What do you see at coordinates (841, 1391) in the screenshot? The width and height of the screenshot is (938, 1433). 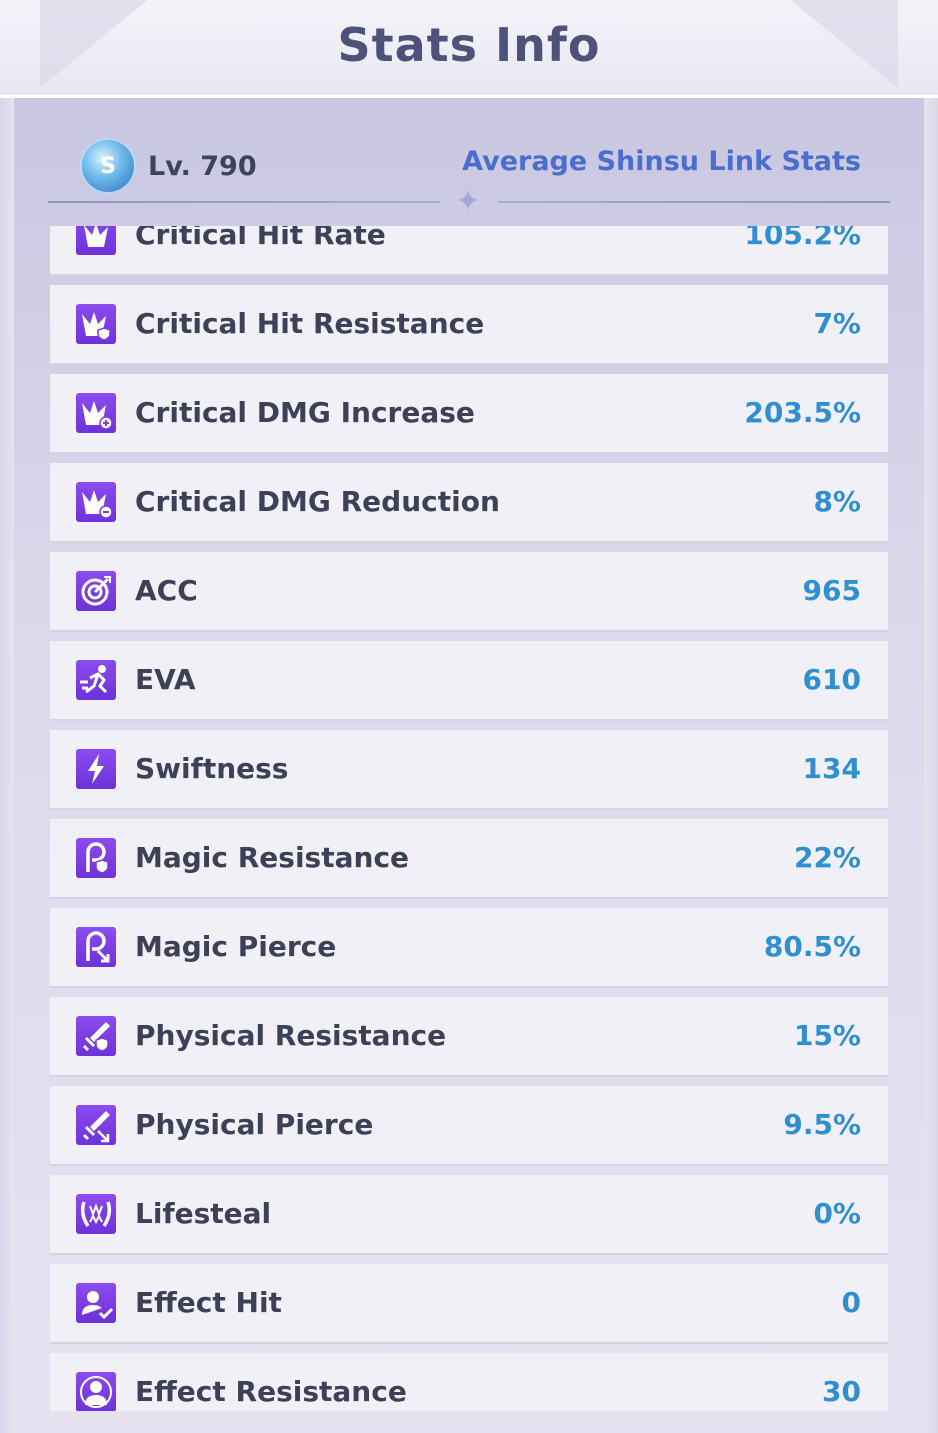 I see `stat-value: 30` at bounding box center [841, 1391].